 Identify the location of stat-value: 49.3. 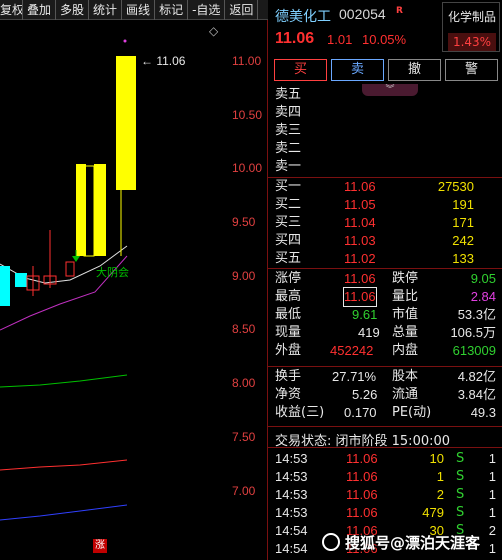
(483, 412).